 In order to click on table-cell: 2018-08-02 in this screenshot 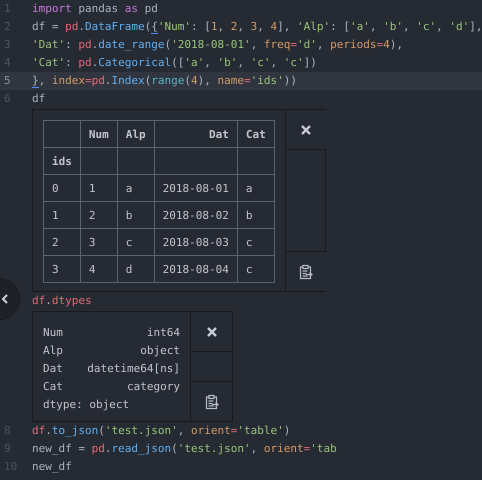, I will do `click(195, 215)`.